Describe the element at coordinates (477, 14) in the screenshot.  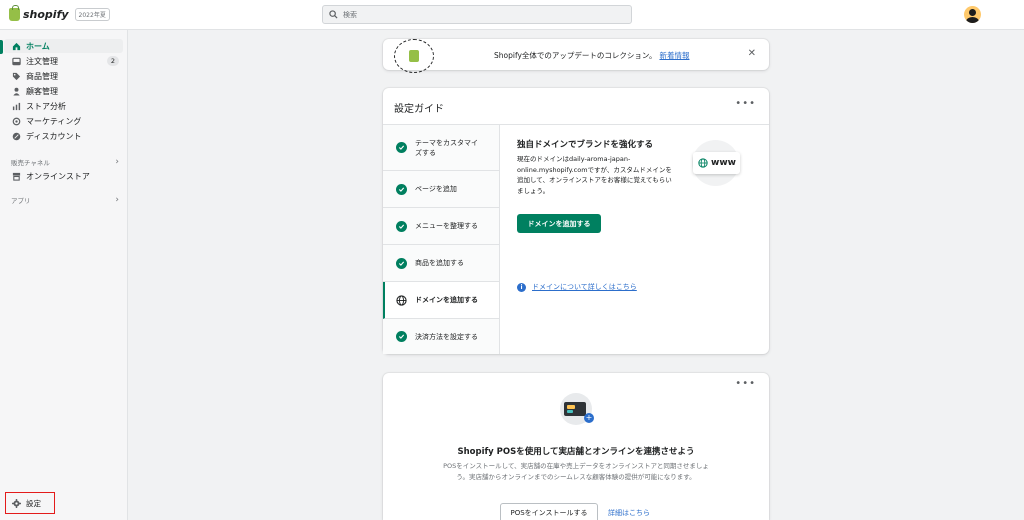
I see `search-input: 検索` at that location.